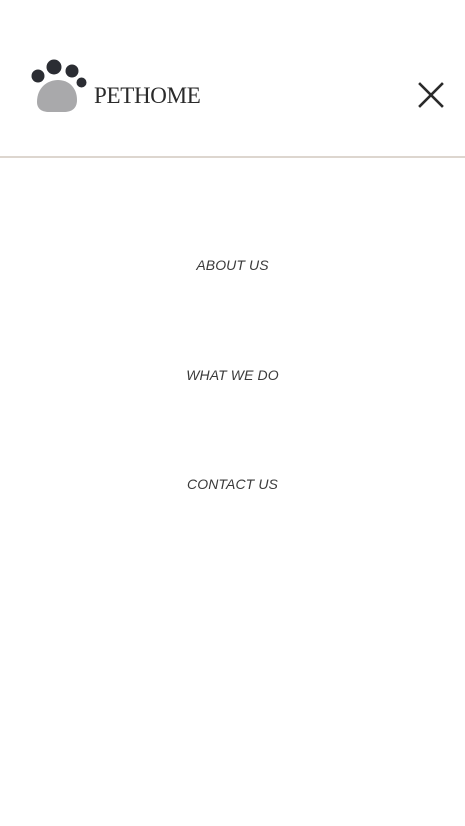  I want to click on nav-item-about-us: ABOUT US, so click(232, 265).